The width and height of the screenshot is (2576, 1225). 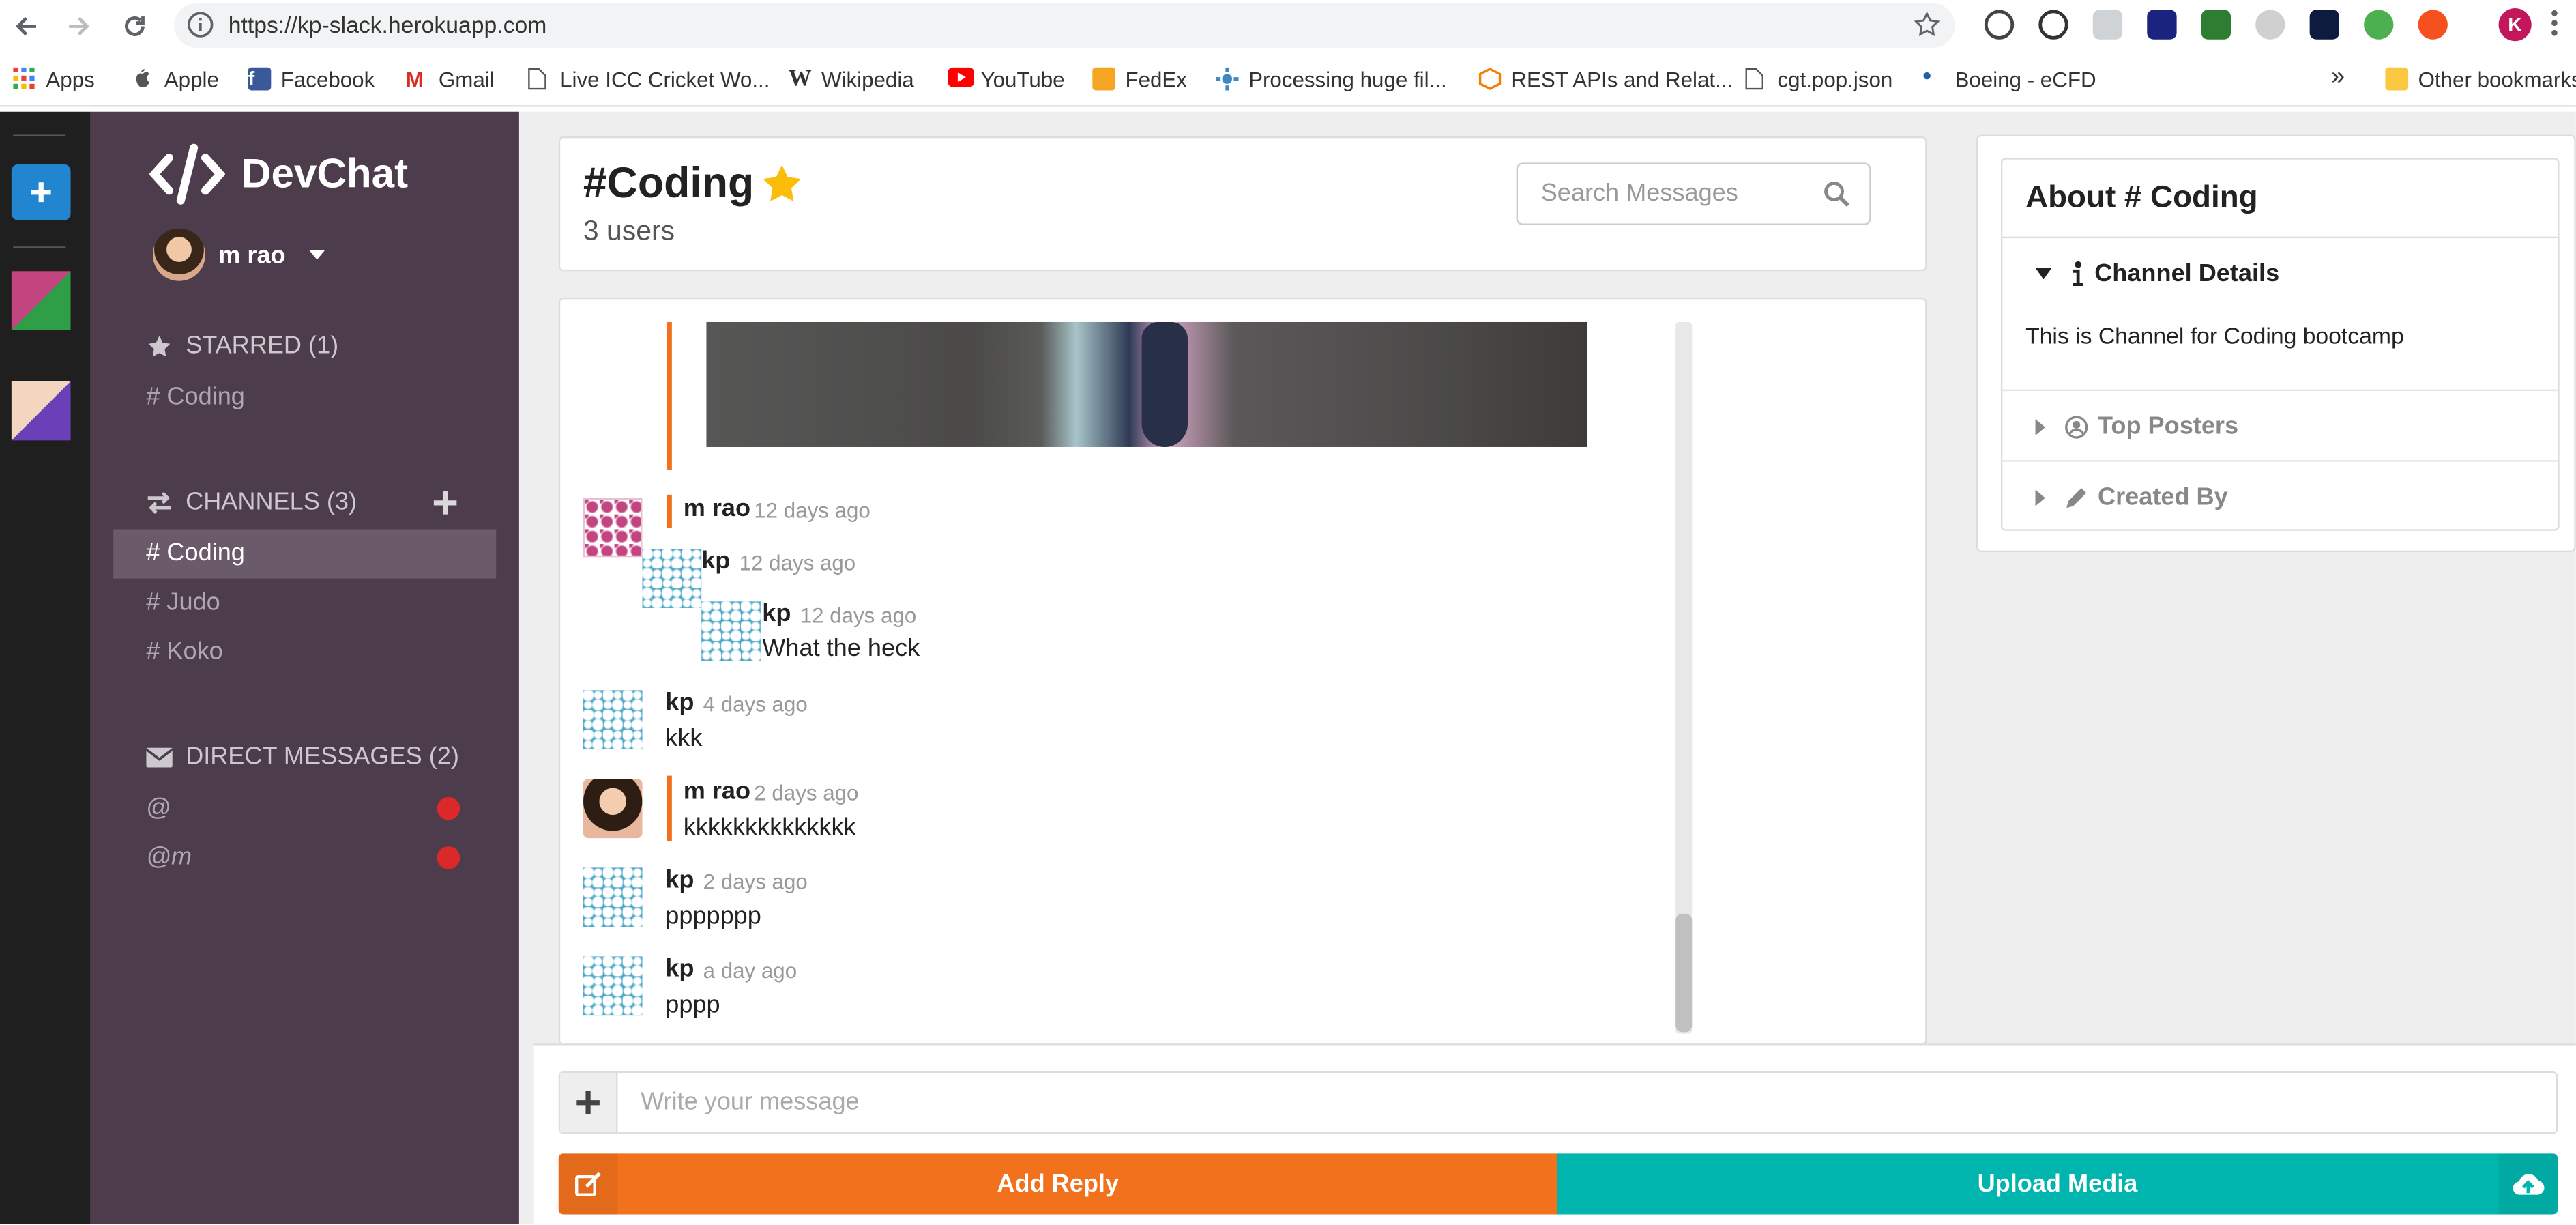 I want to click on search-messages-box, so click(x=1693, y=194).